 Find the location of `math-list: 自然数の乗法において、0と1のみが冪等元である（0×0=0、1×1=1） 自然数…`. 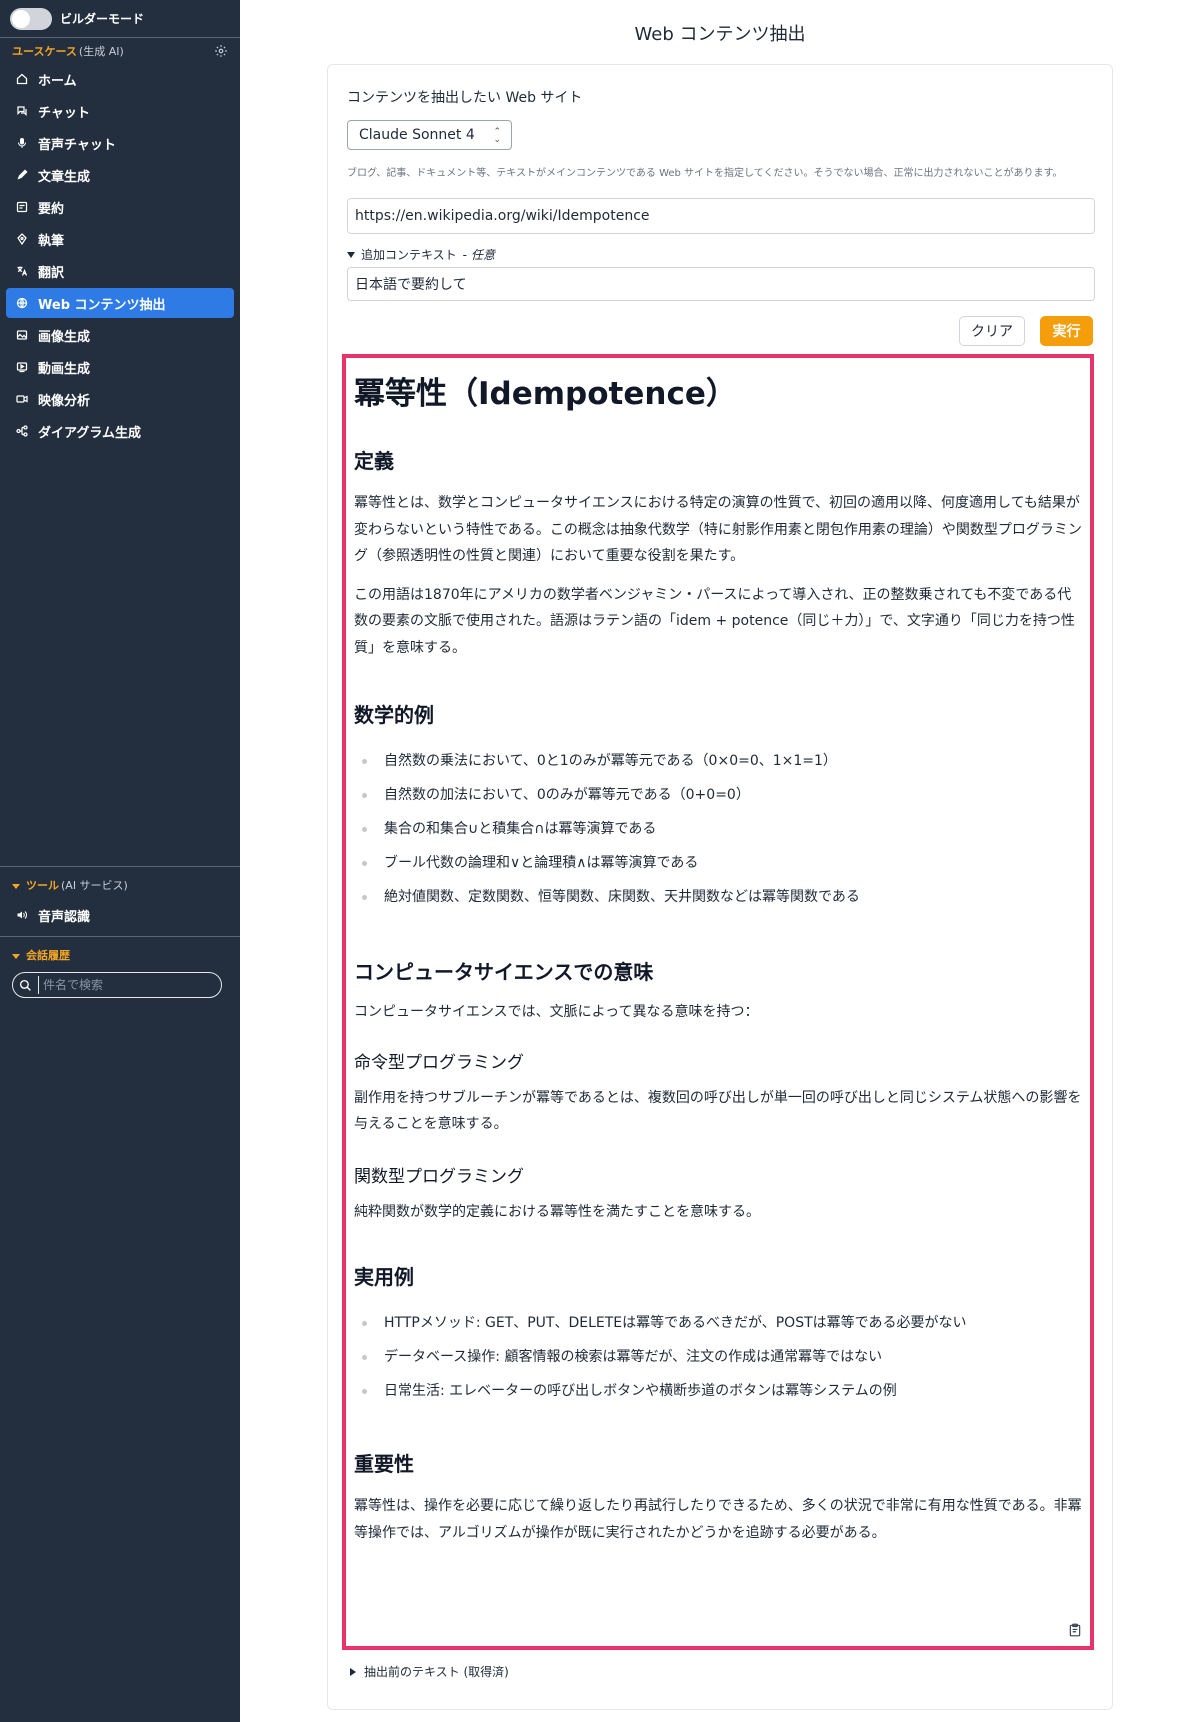

math-list: 自然数の乗法において、0と1のみが冪等元である（0×0=0、1×1=1） 自然数… is located at coordinates (718, 829).